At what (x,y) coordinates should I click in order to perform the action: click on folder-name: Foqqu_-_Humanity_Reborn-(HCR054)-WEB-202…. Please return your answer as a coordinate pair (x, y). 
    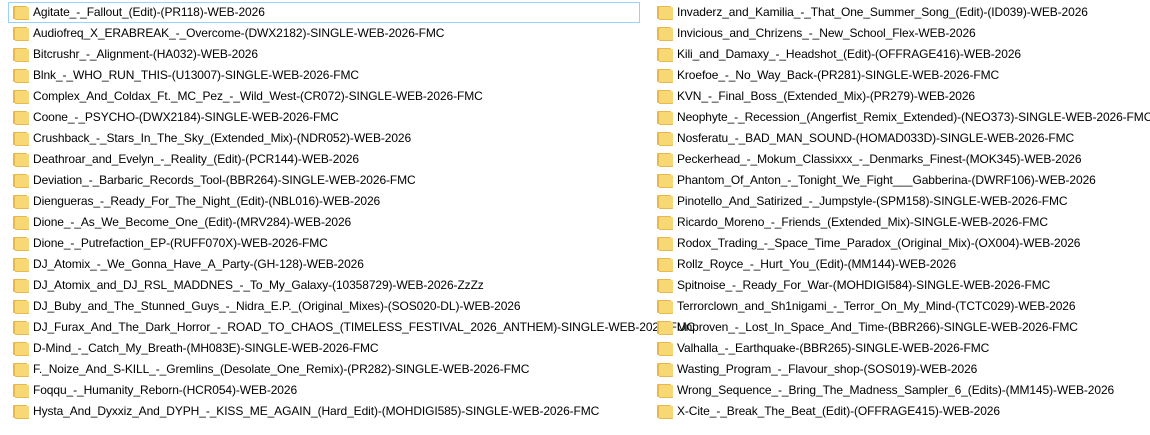
    Looking at the image, I should click on (165, 390).